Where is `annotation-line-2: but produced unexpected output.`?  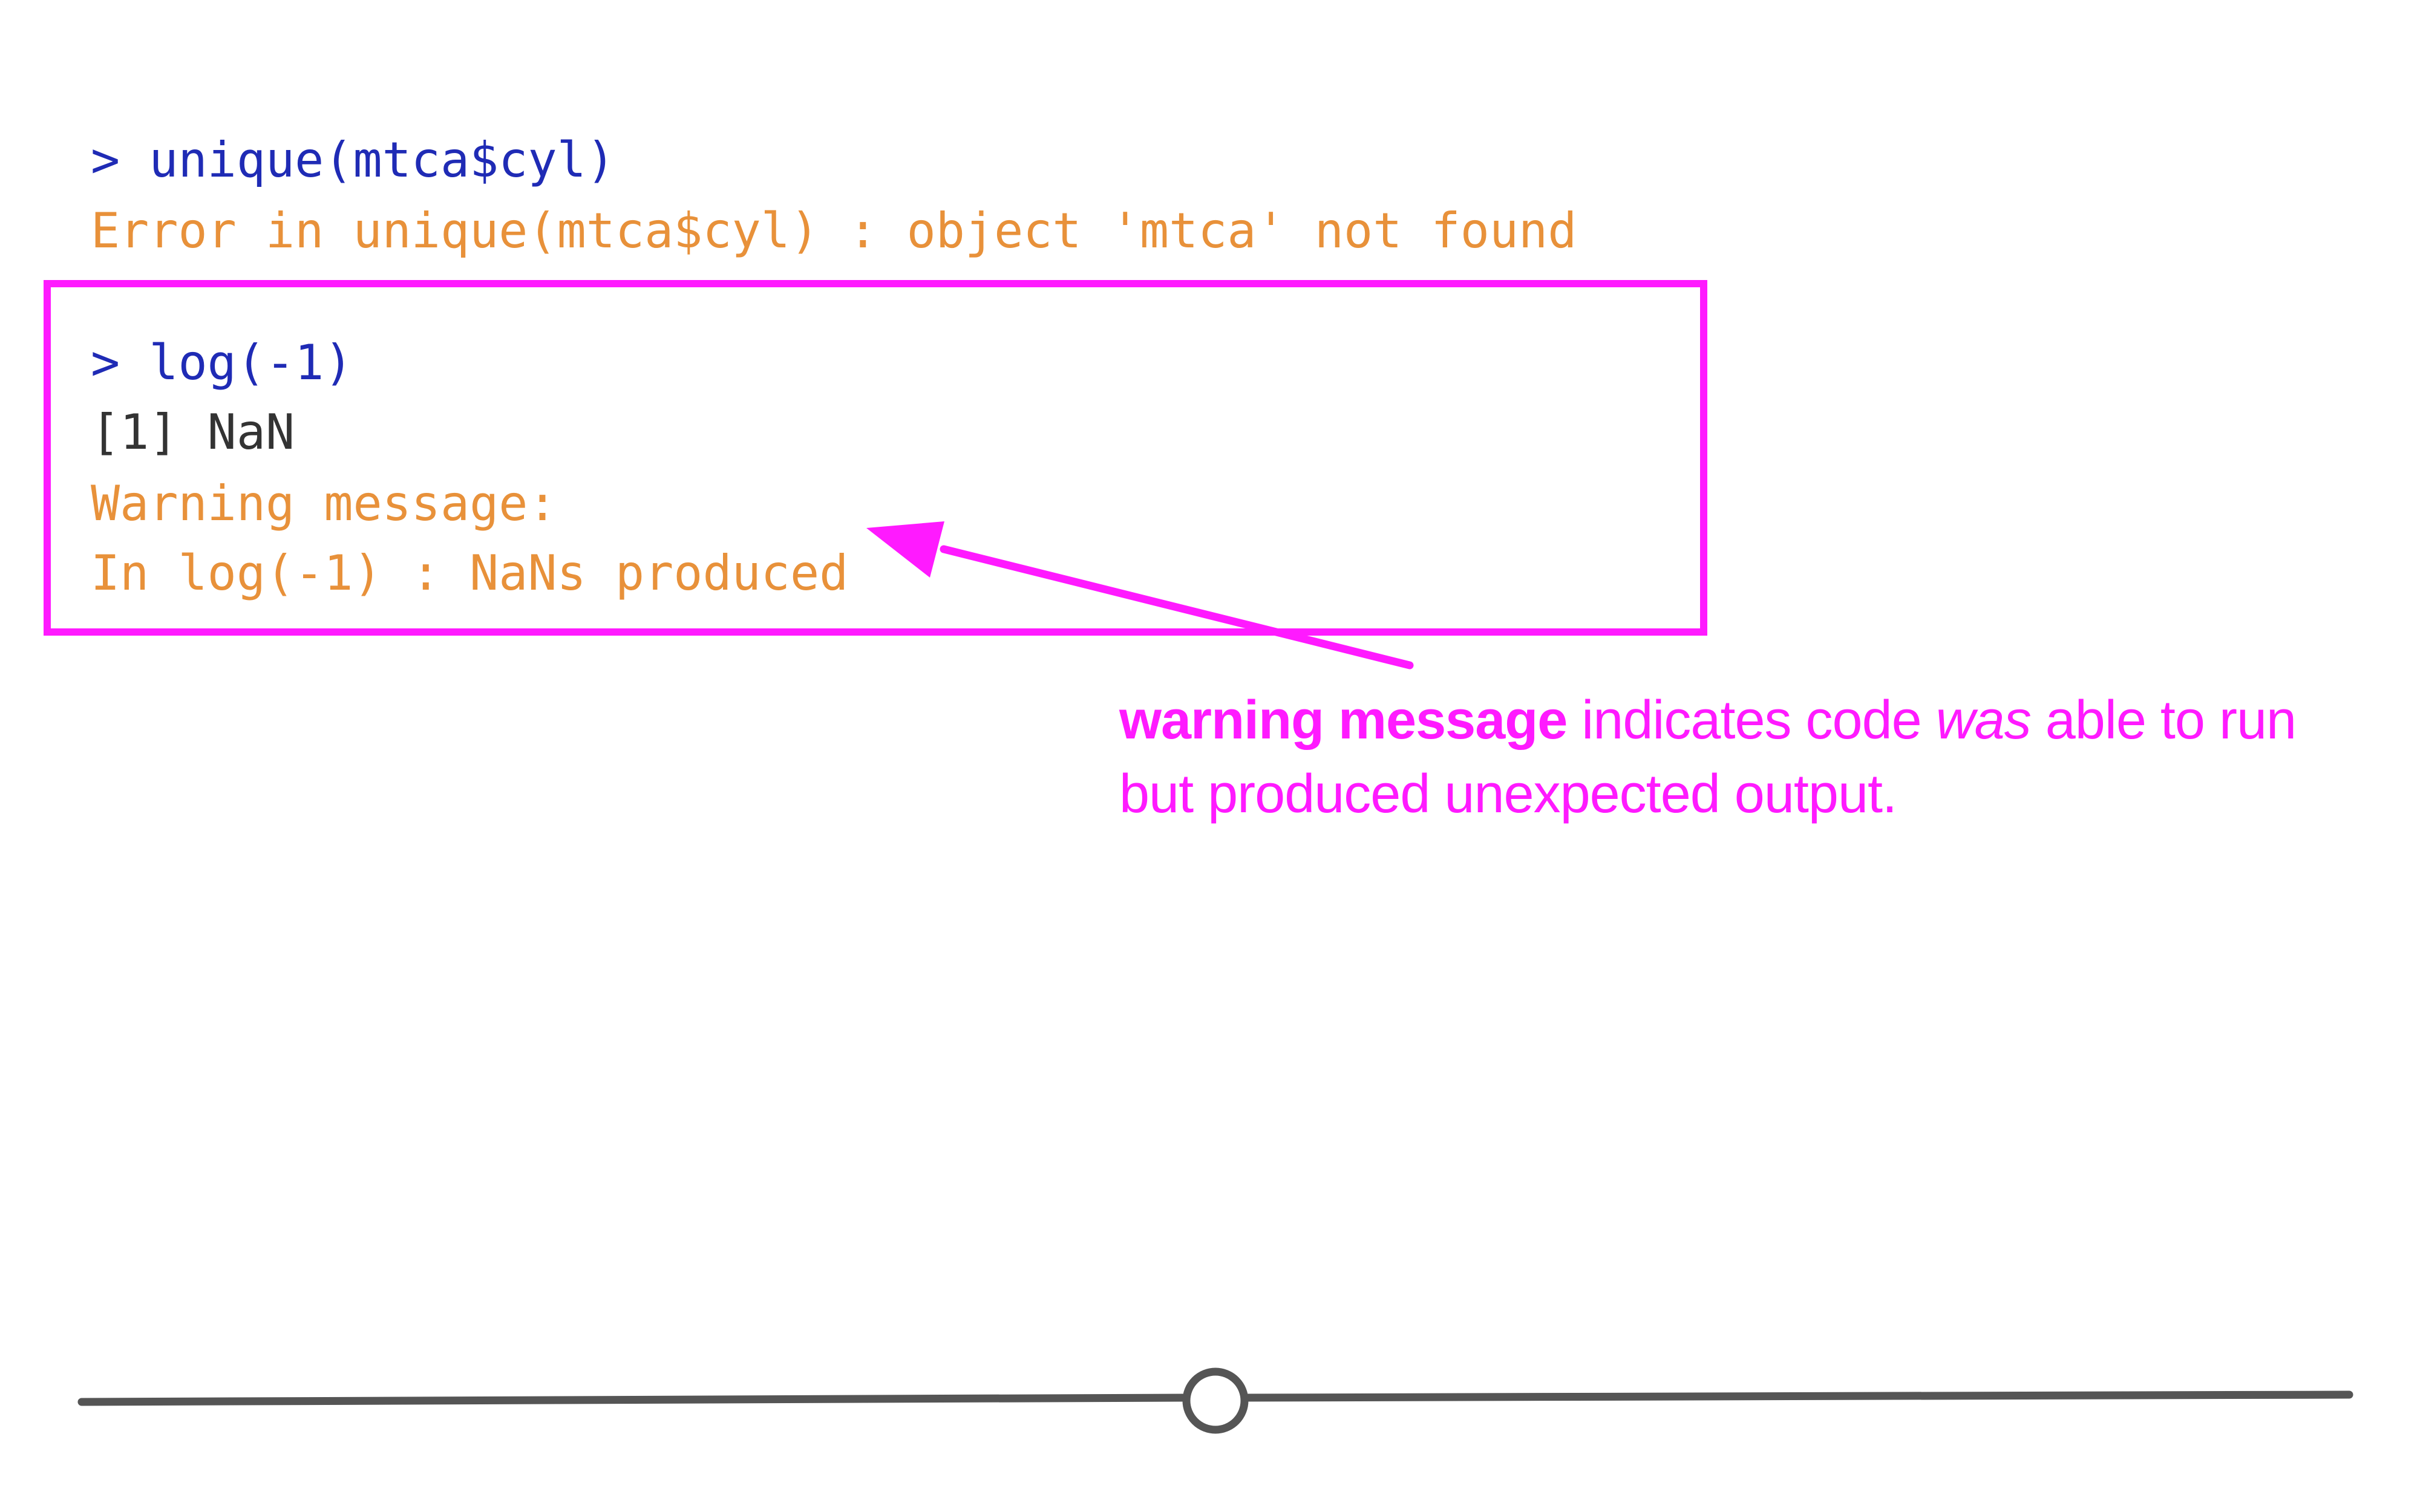 annotation-line-2: but produced unexpected output. is located at coordinates (1508, 794).